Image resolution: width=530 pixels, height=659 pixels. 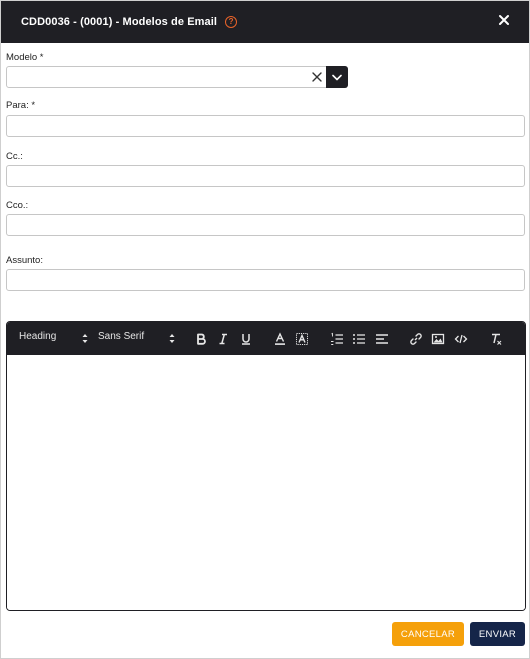 I want to click on assunto-label: Assunto:, so click(x=24, y=260).